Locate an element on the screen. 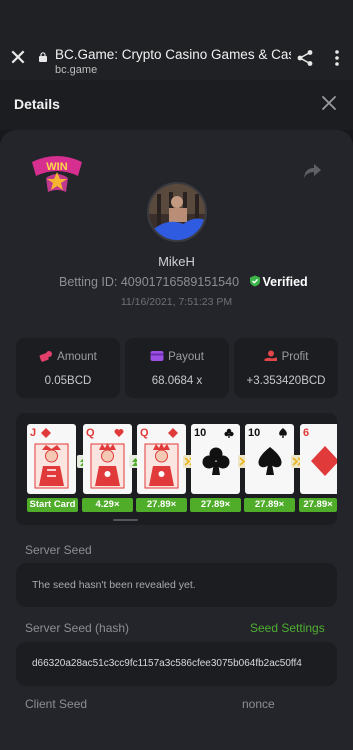 The height and width of the screenshot is (750, 353). browser-toolbar is located at coordinates (176, 40).